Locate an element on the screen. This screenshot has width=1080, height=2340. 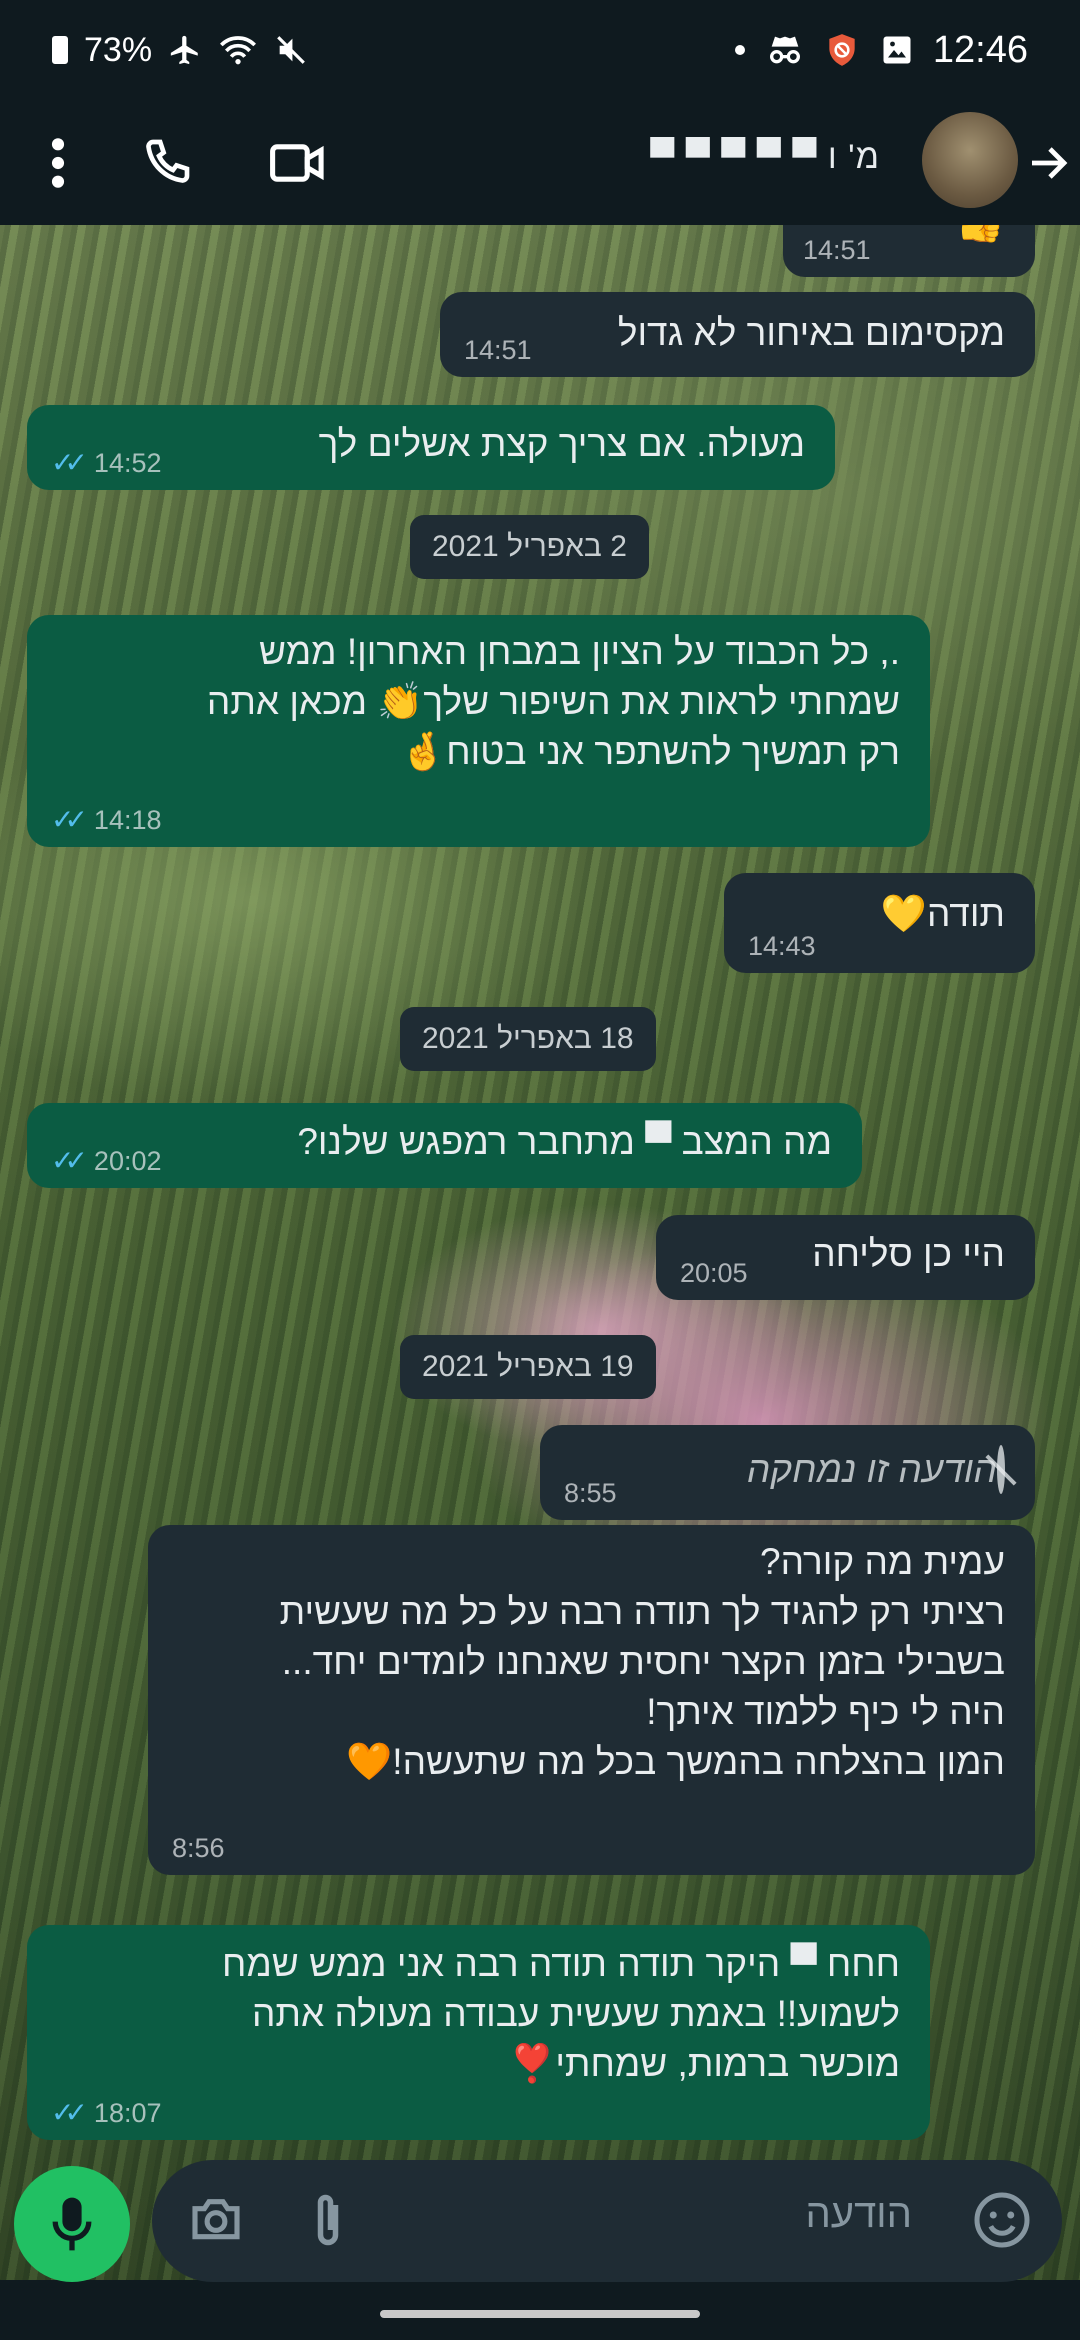
date-divider: 18 באפריל 2021 is located at coordinates (528, 1039).